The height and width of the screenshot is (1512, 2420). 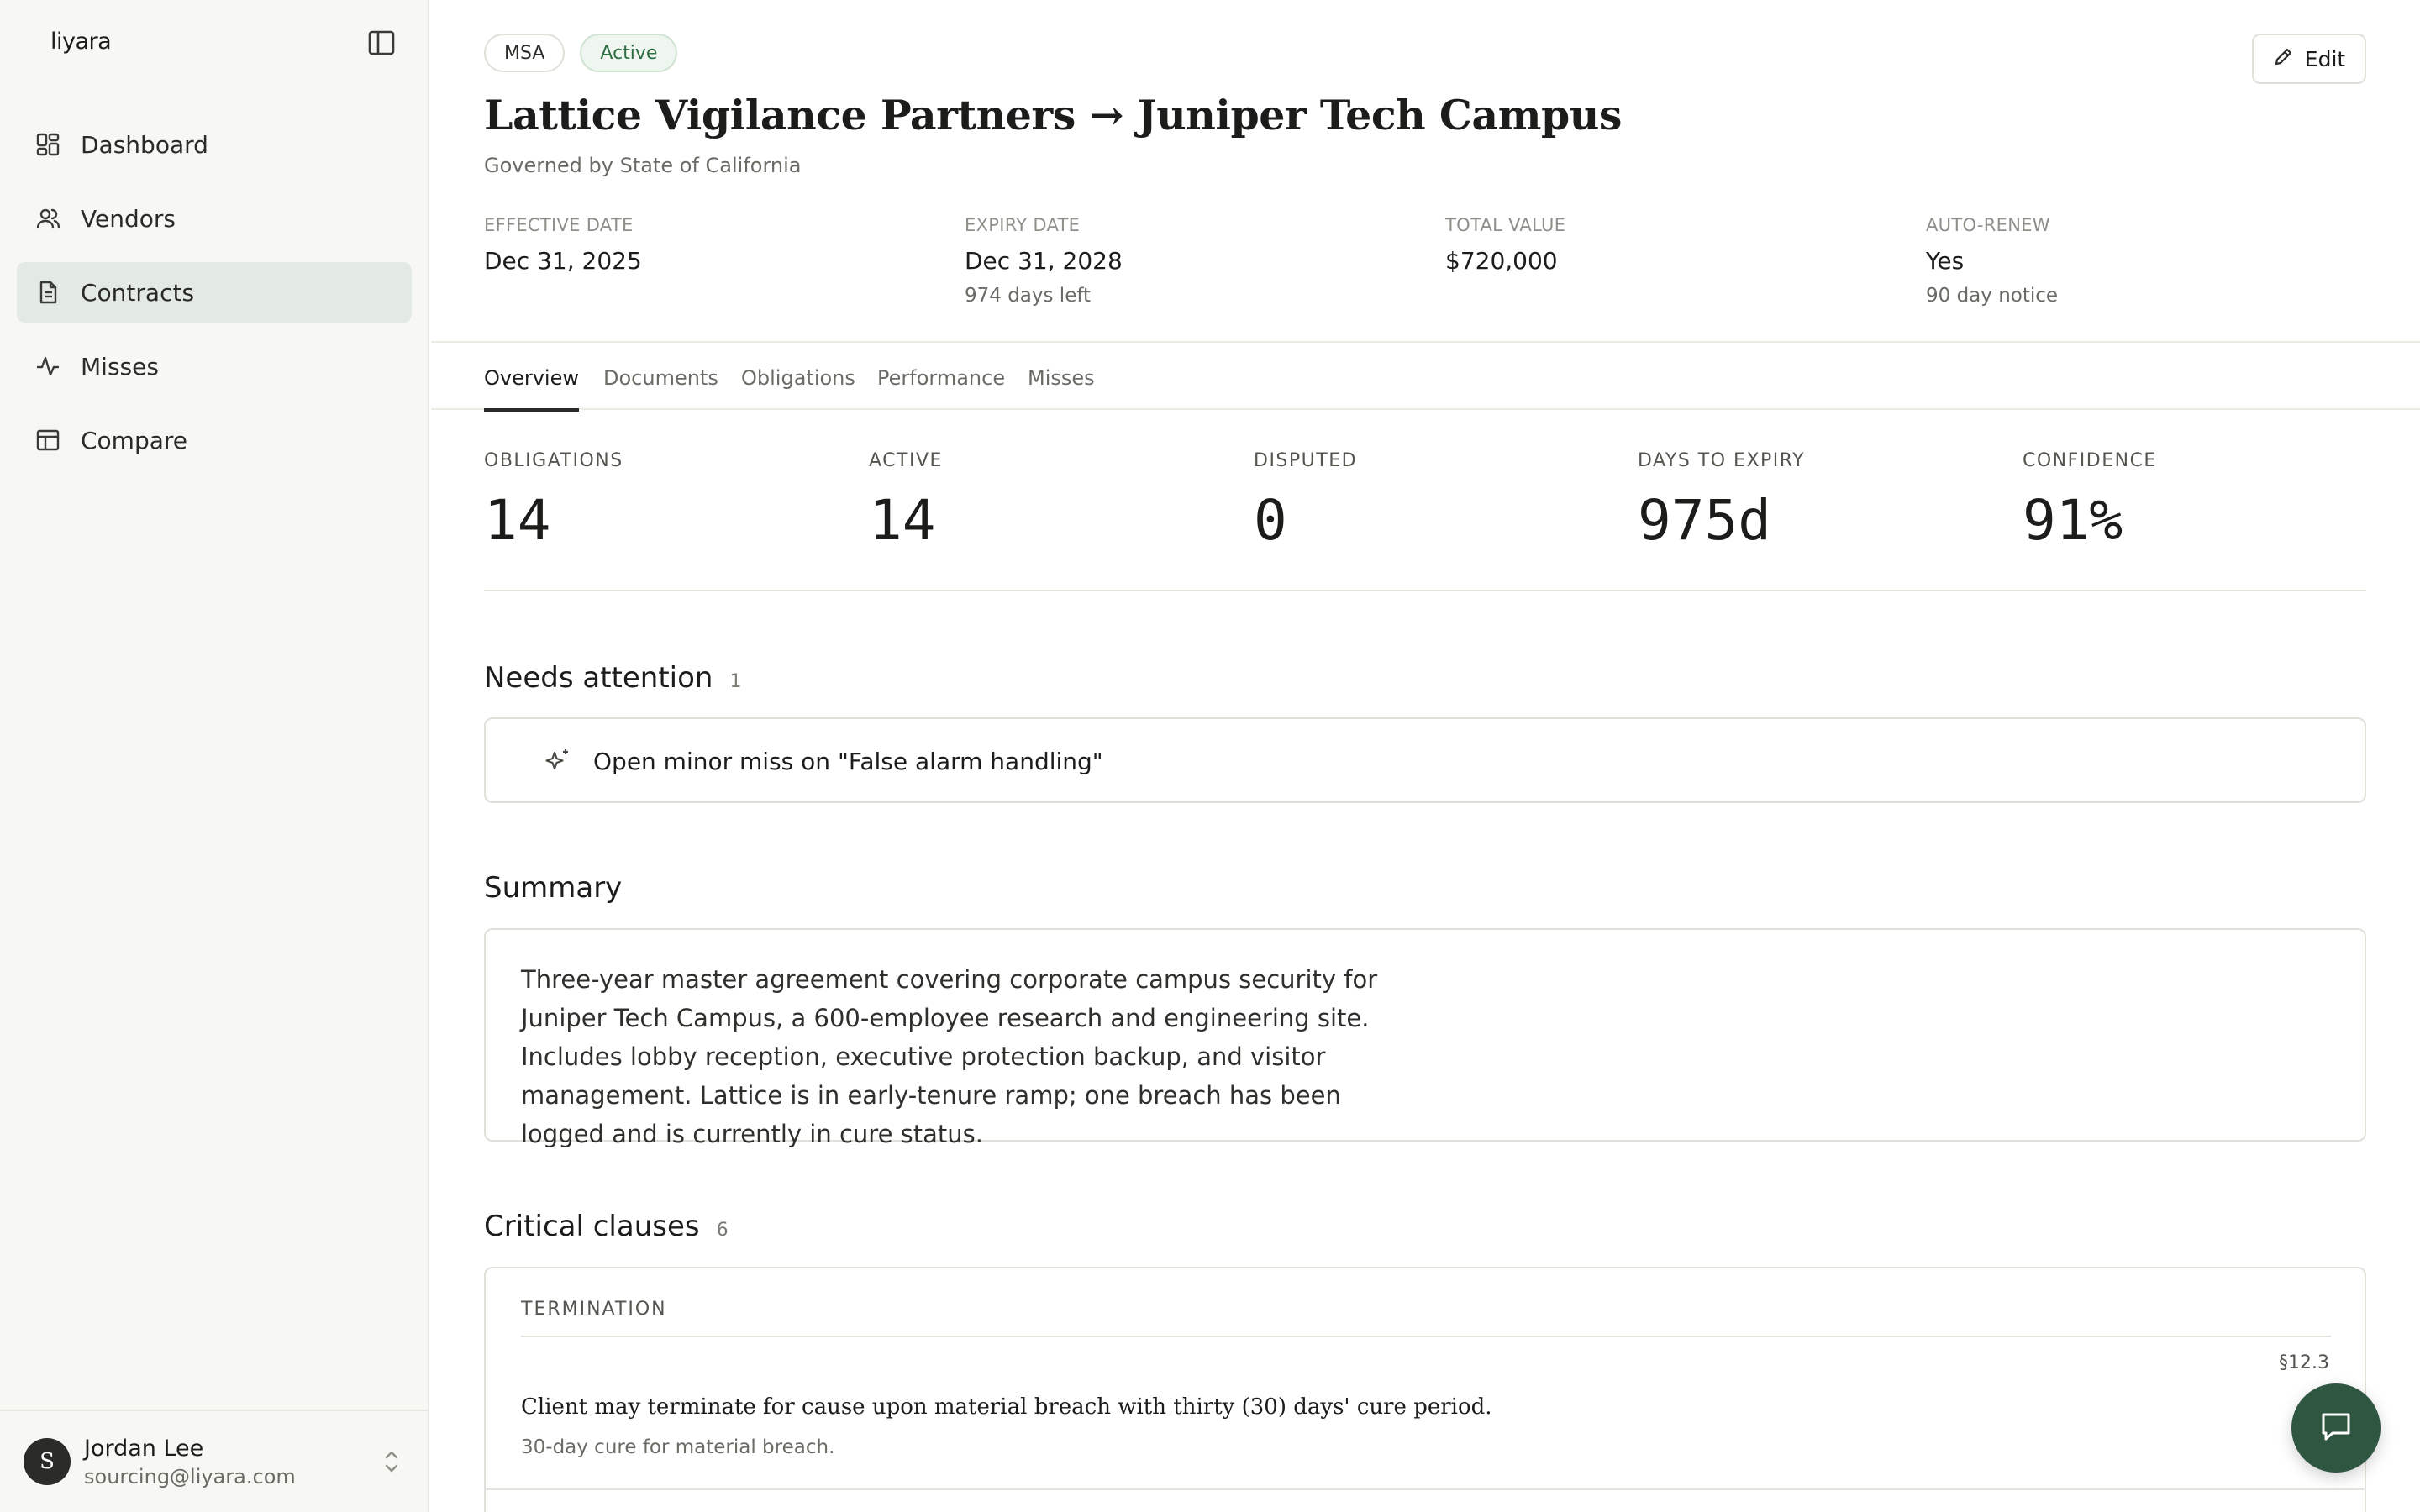 I want to click on section-title-text: Needs attention, so click(x=598, y=678).